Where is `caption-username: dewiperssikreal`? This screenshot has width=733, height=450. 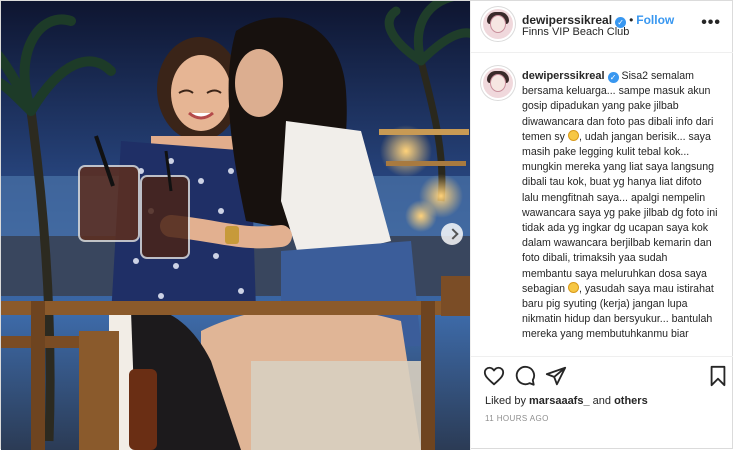 caption-username: dewiperssikreal is located at coordinates (563, 76).